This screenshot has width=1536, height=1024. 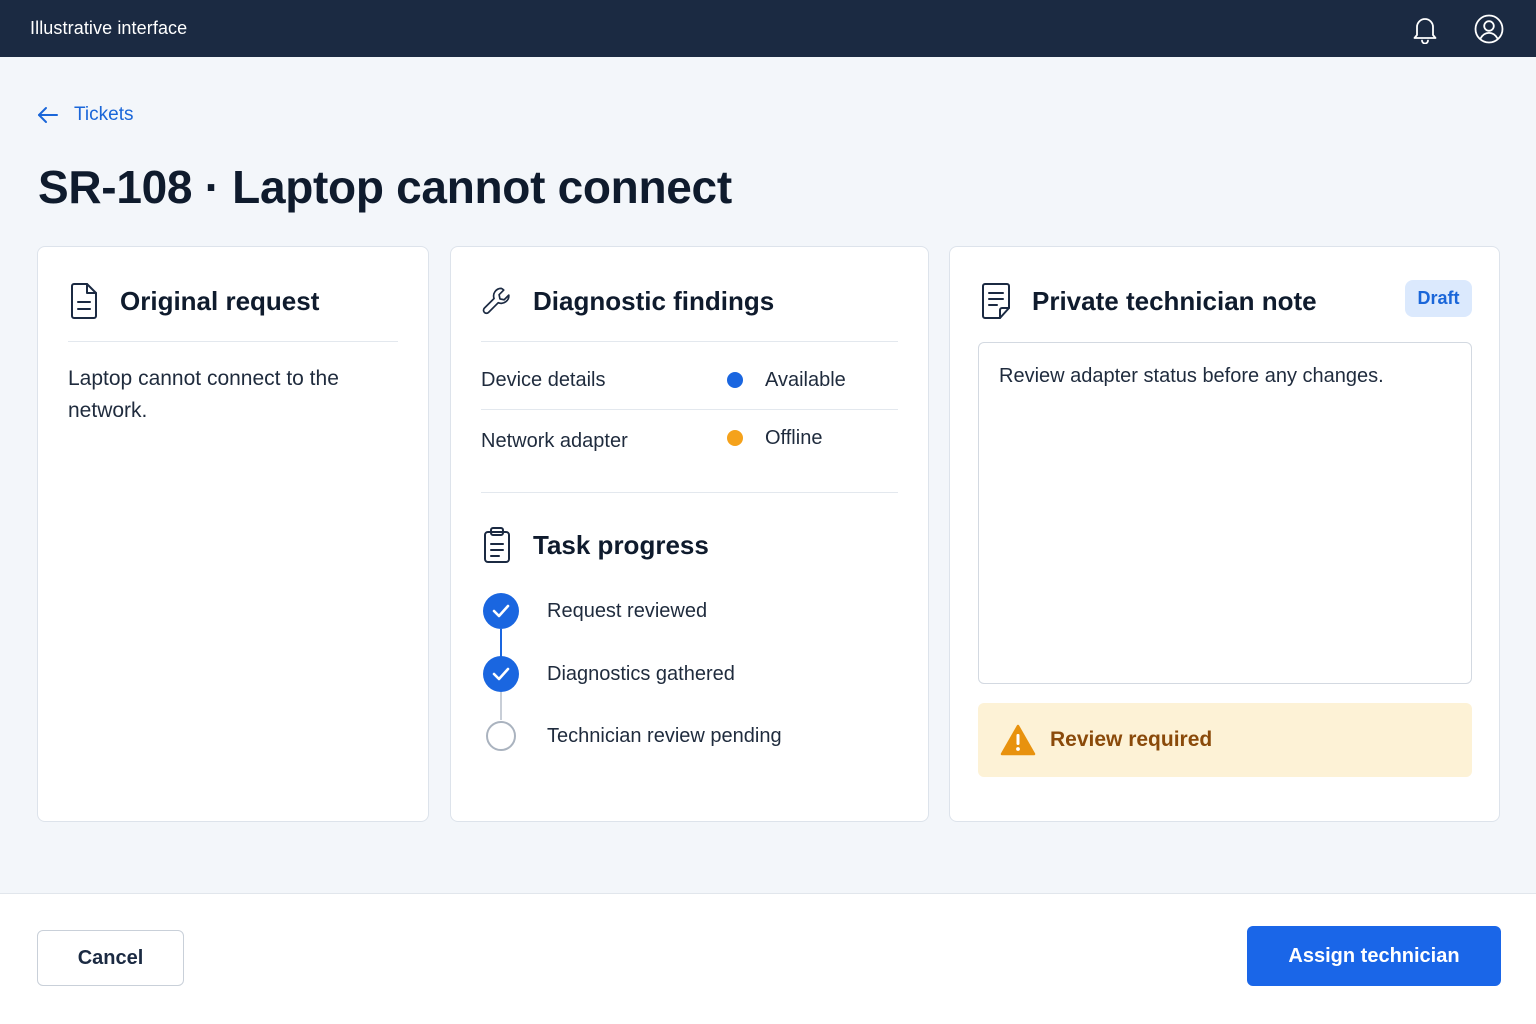 I want to click on bell-icon, so click(x=1425, y=30).